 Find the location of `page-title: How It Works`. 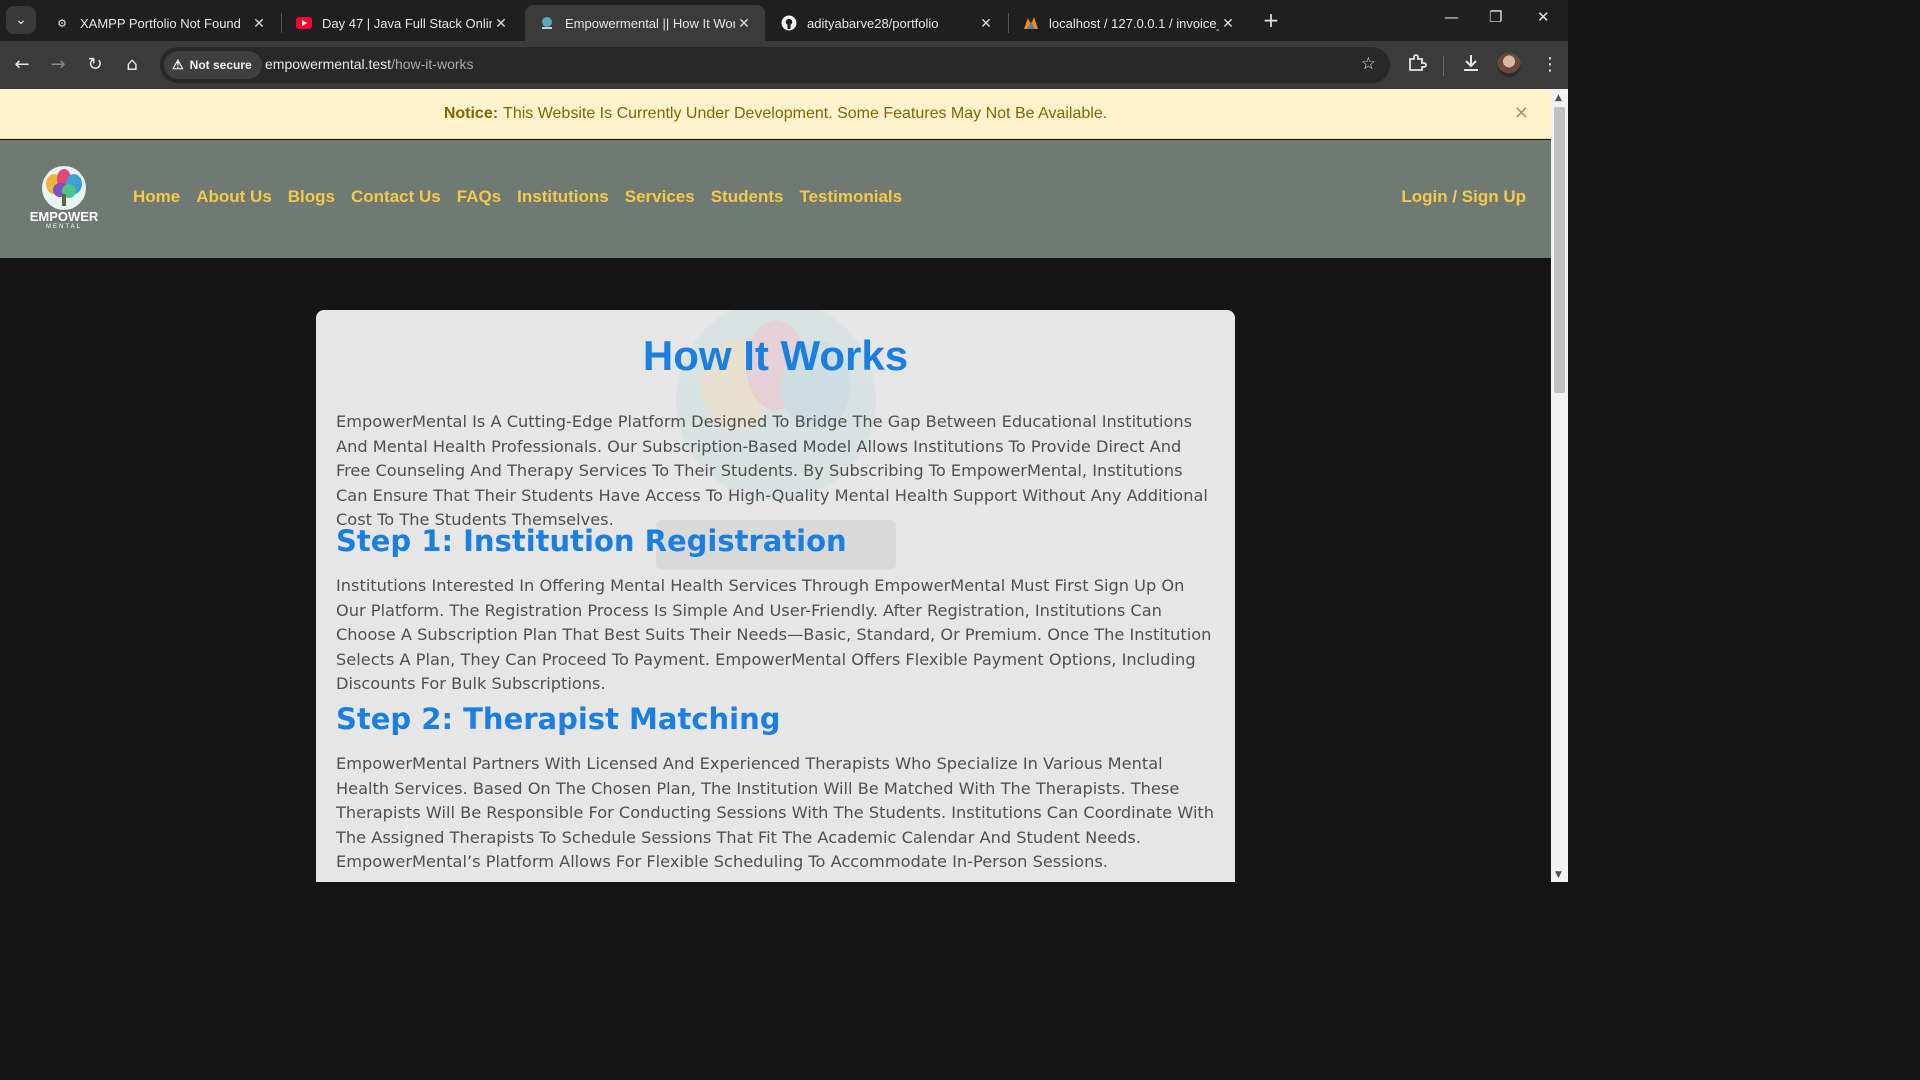

page-title: How It Works is located at coordinates (775, 355).